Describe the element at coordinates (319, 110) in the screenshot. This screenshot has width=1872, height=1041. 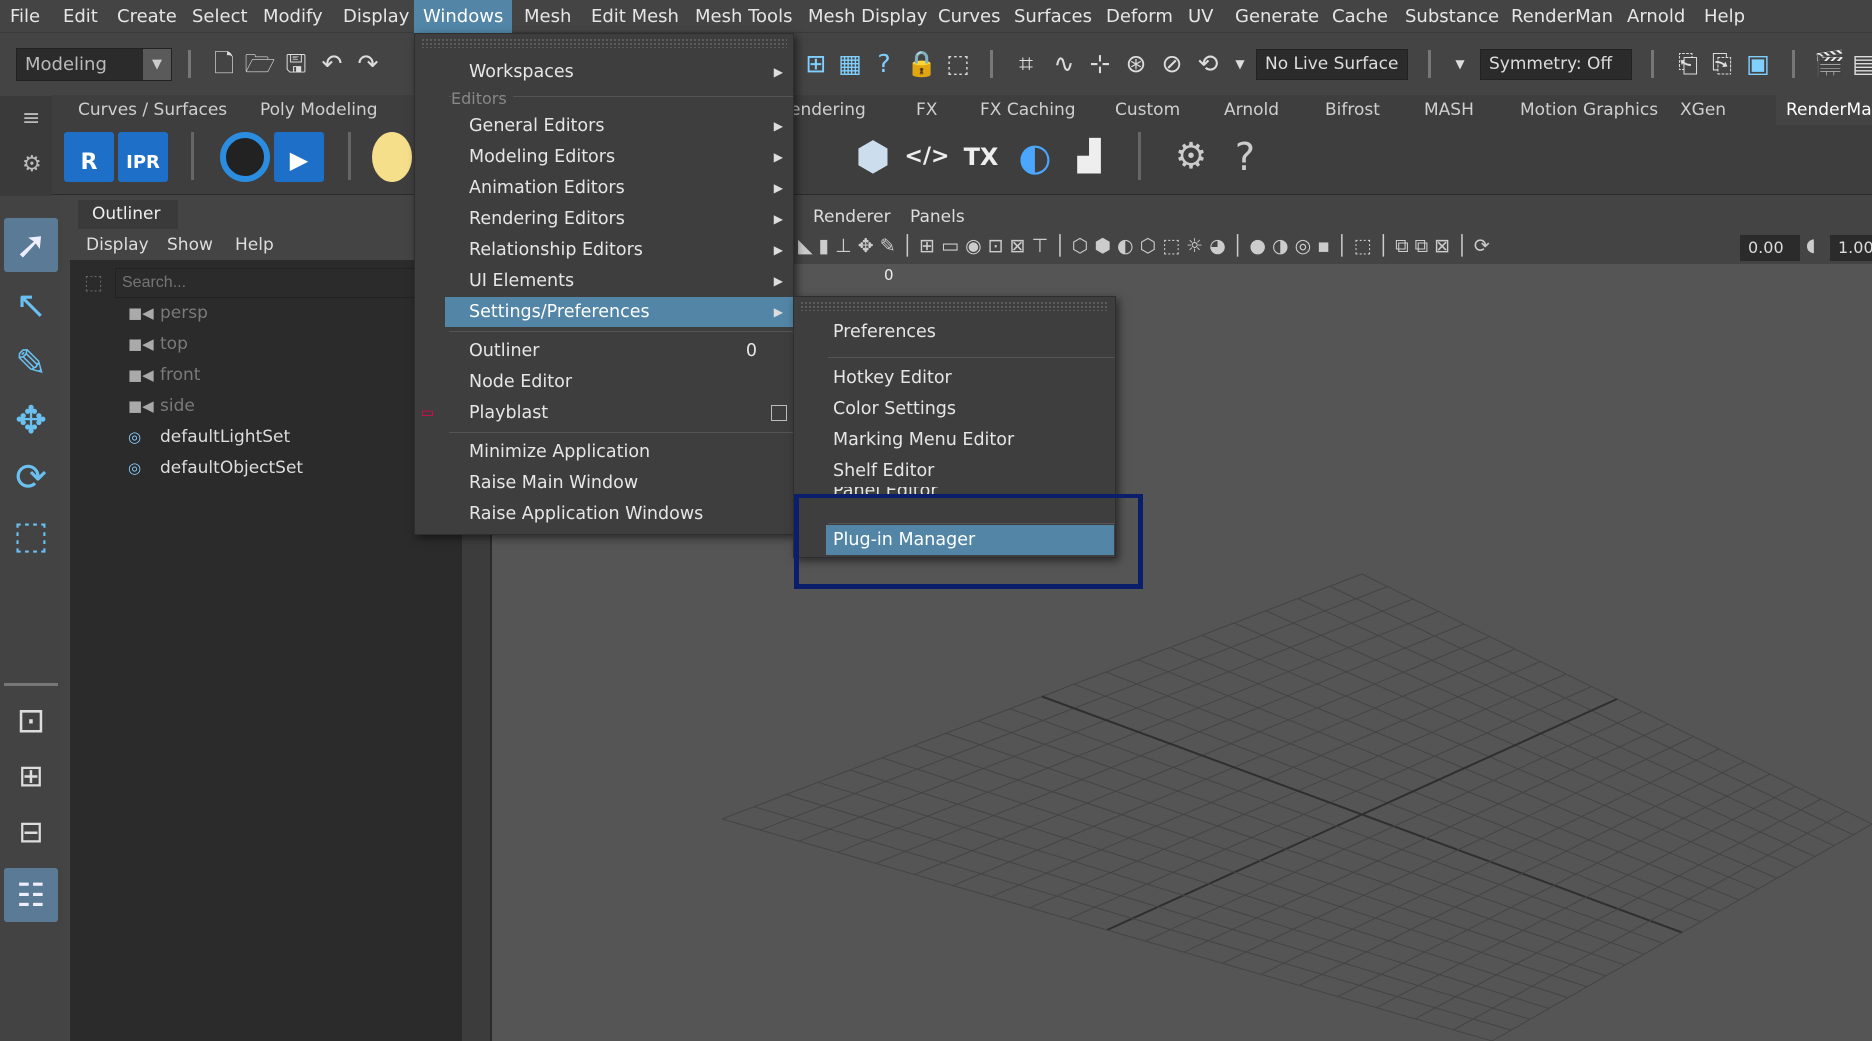
I see `shelf-tab-poly-modeling: Poly Modeling` at that location.